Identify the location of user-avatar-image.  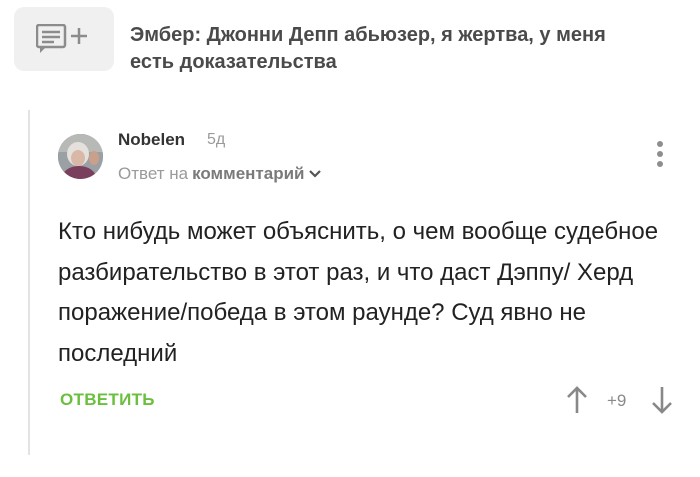
(80, 156).